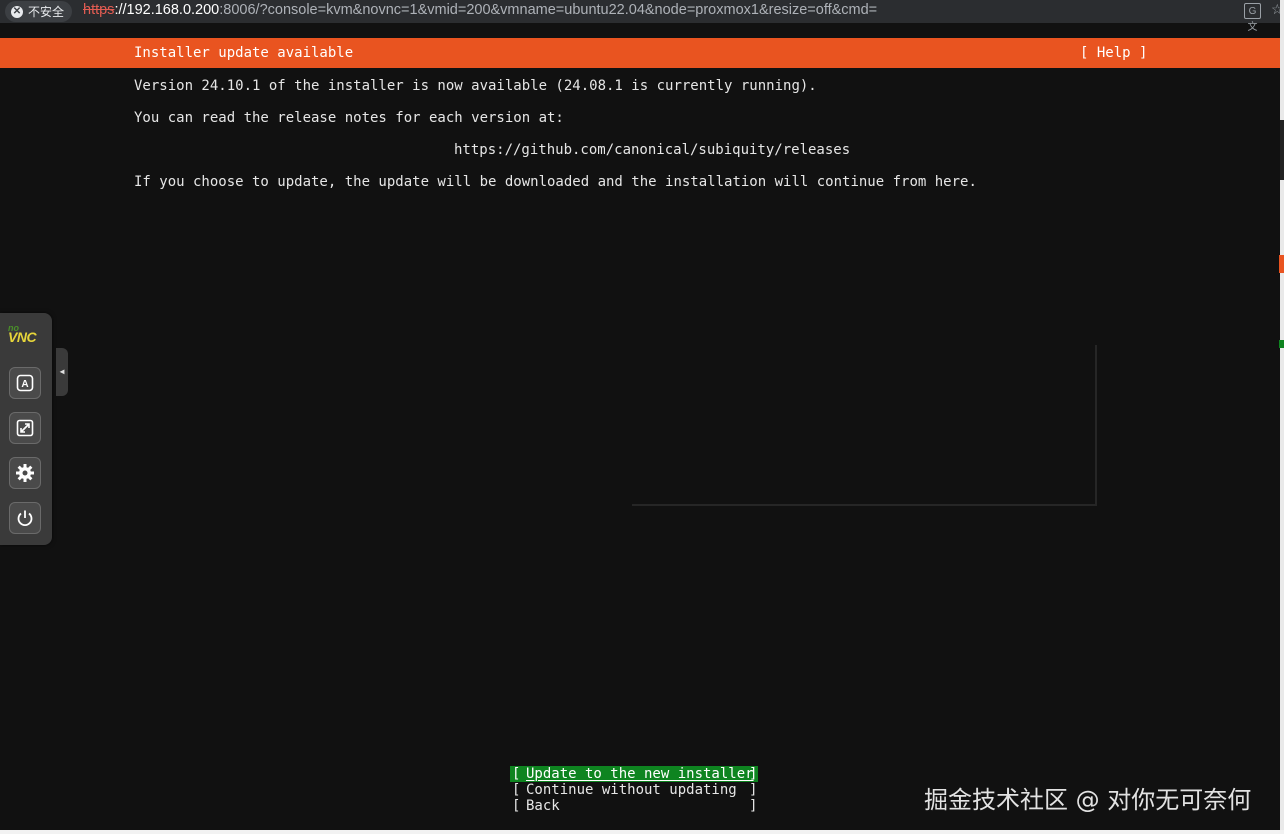  I want to click on continue-without-updating-button: [ Continue without updating ], so click(634, 790).